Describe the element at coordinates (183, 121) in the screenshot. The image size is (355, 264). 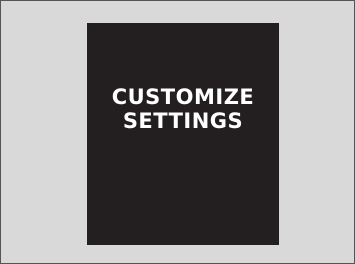
I see `message-line-2: SETTINGS` at that location.